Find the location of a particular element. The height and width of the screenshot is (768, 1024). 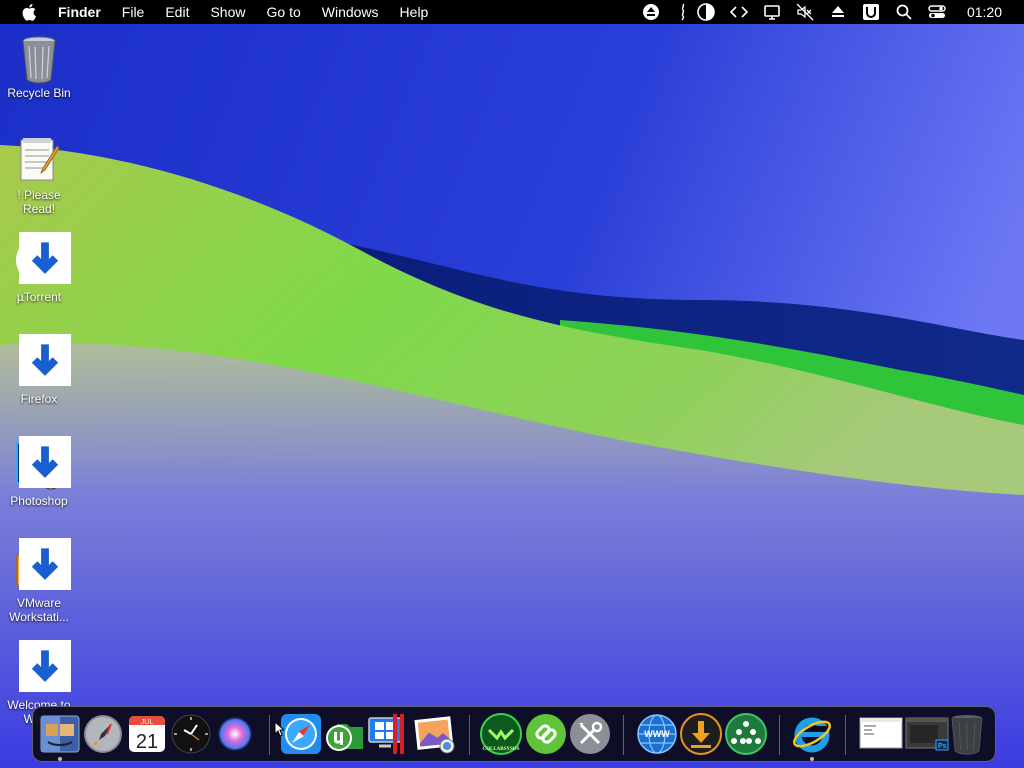

eject-icon is located at coordinates (651, 12).